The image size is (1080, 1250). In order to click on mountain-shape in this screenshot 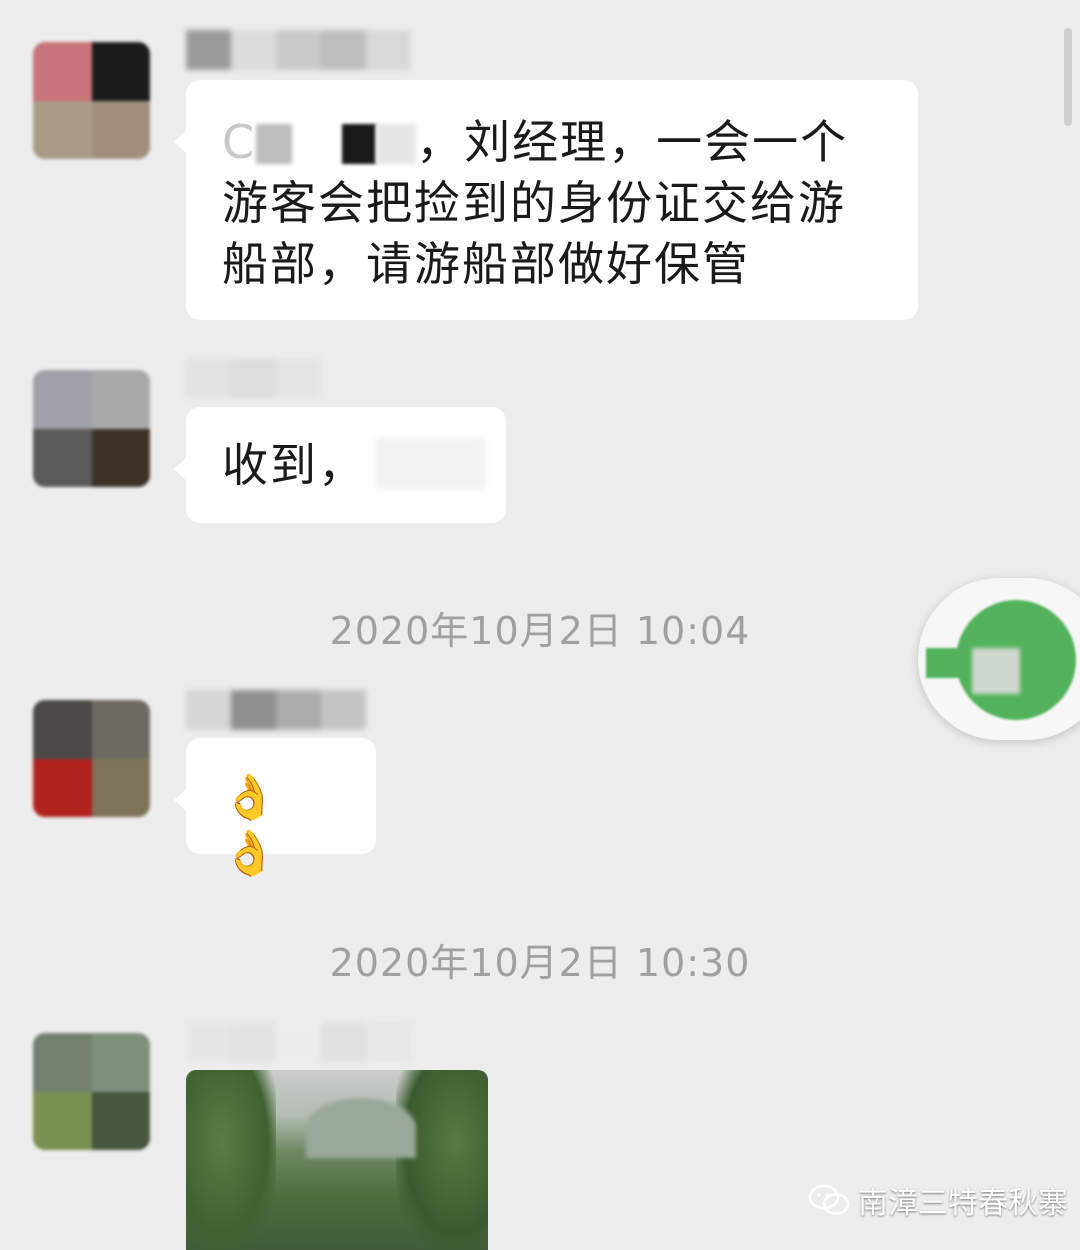, I will do `click(361, 1128)`.